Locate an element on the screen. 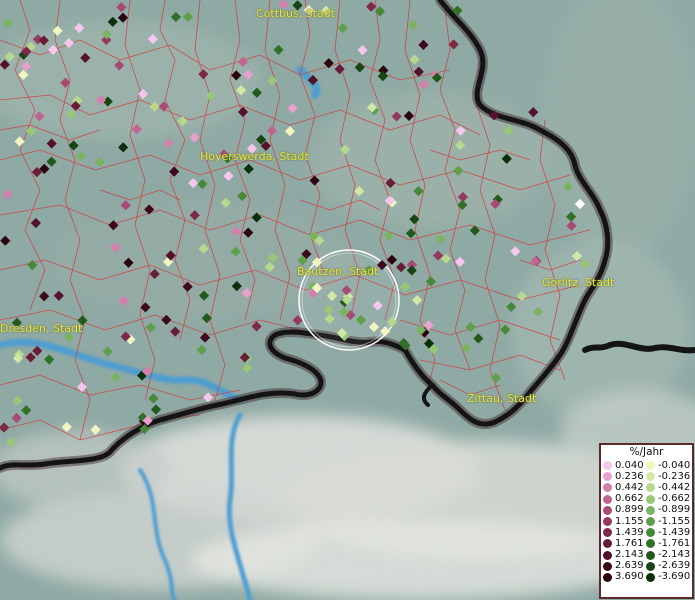 This screenshot has height=600, width=695. legend-entry-negative: -0.040 is located at coordinates (669, 465).